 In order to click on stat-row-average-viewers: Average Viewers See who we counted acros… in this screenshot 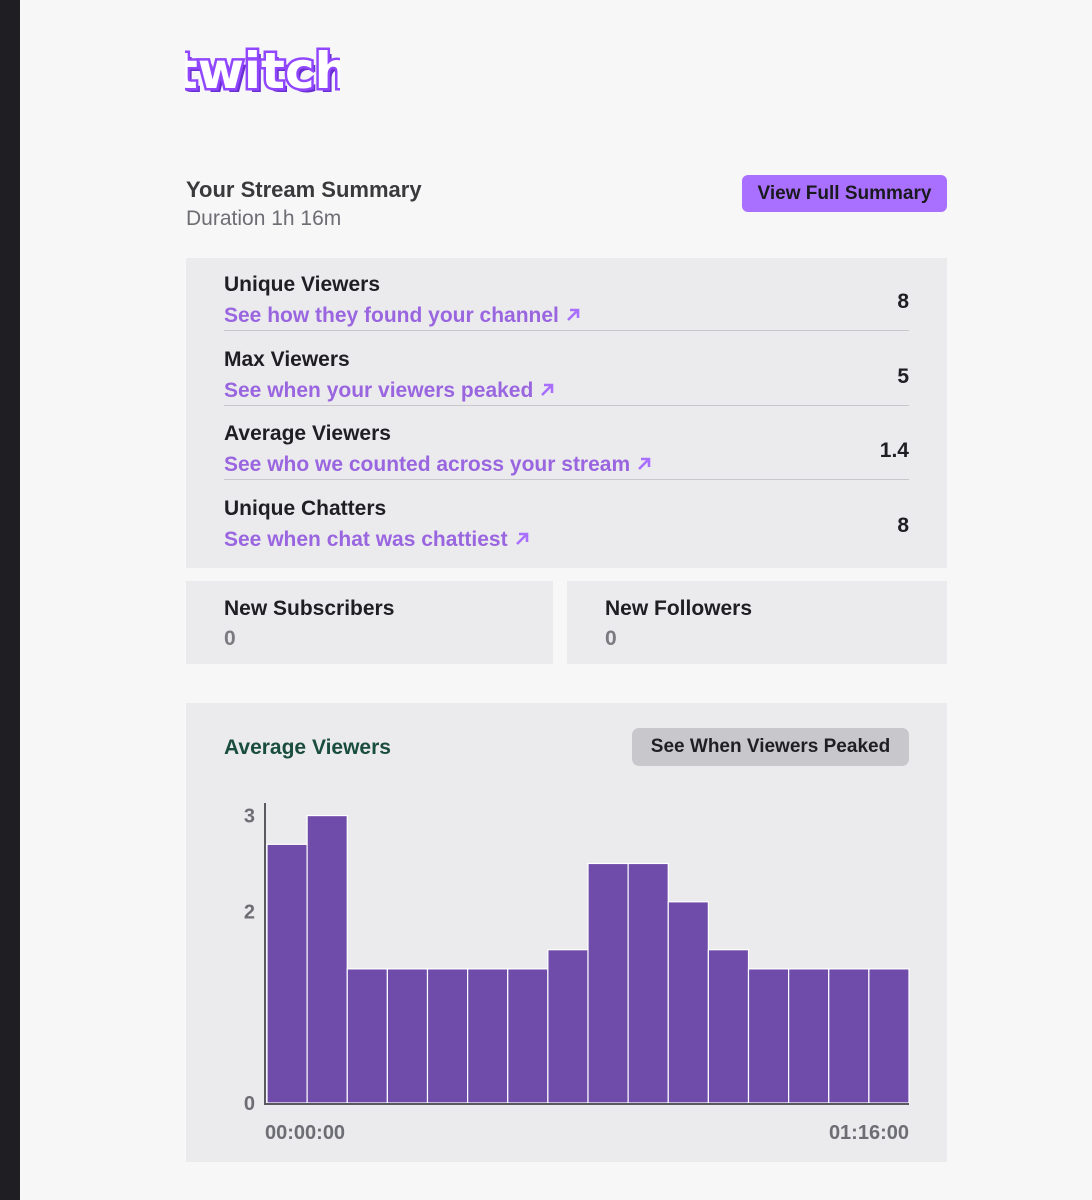, I will do `click(566, 443)`.